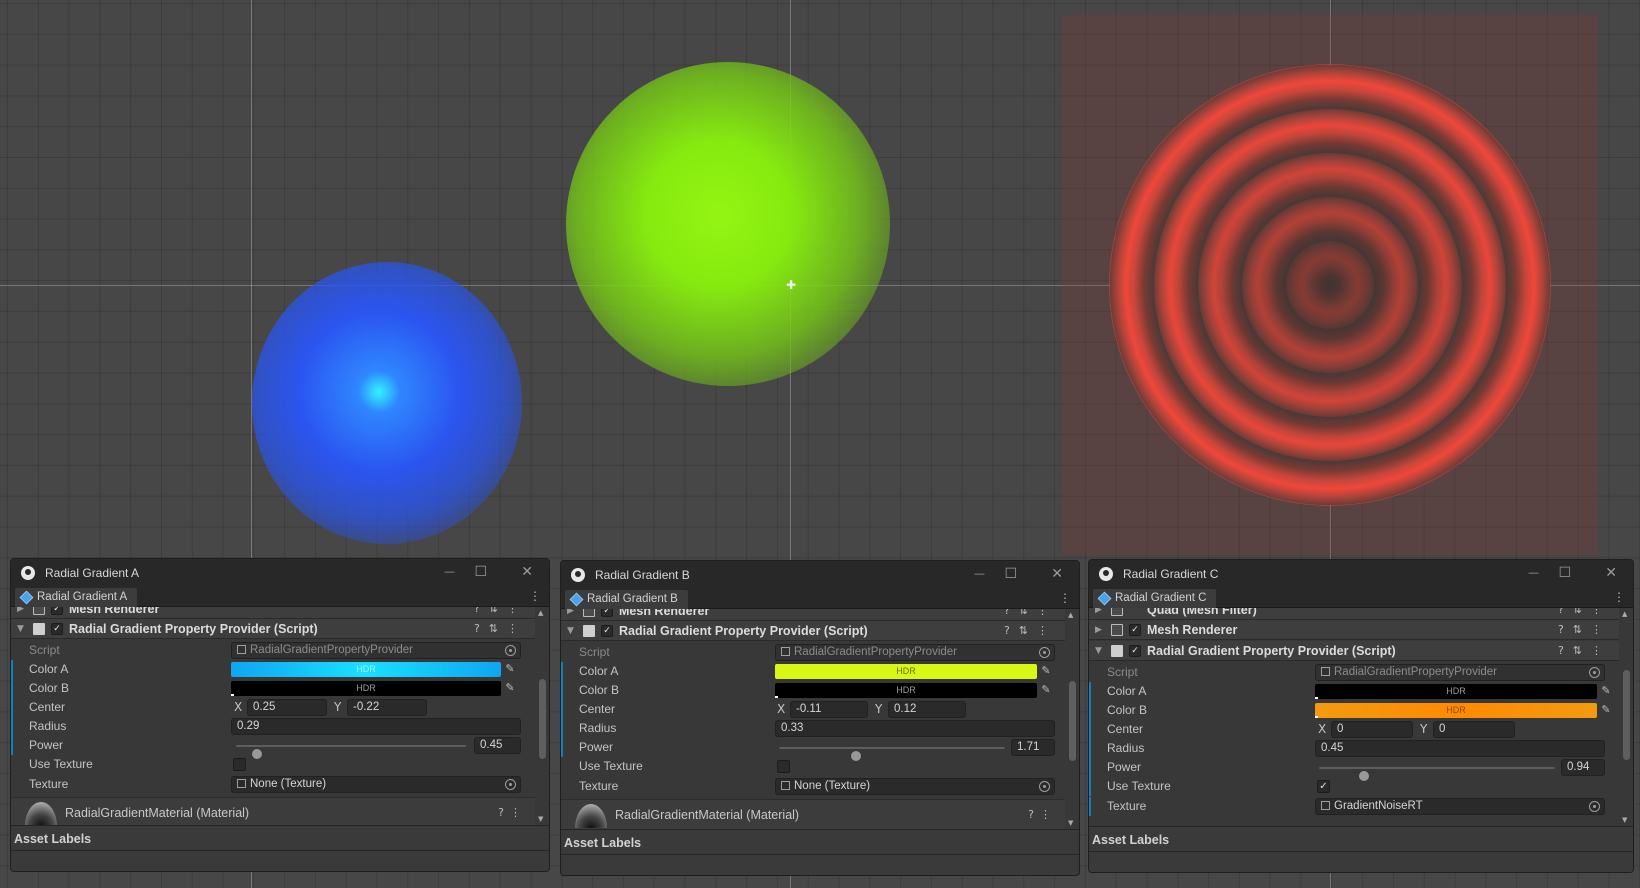  I want to click on green-radial-gradient, so click(728, 224).